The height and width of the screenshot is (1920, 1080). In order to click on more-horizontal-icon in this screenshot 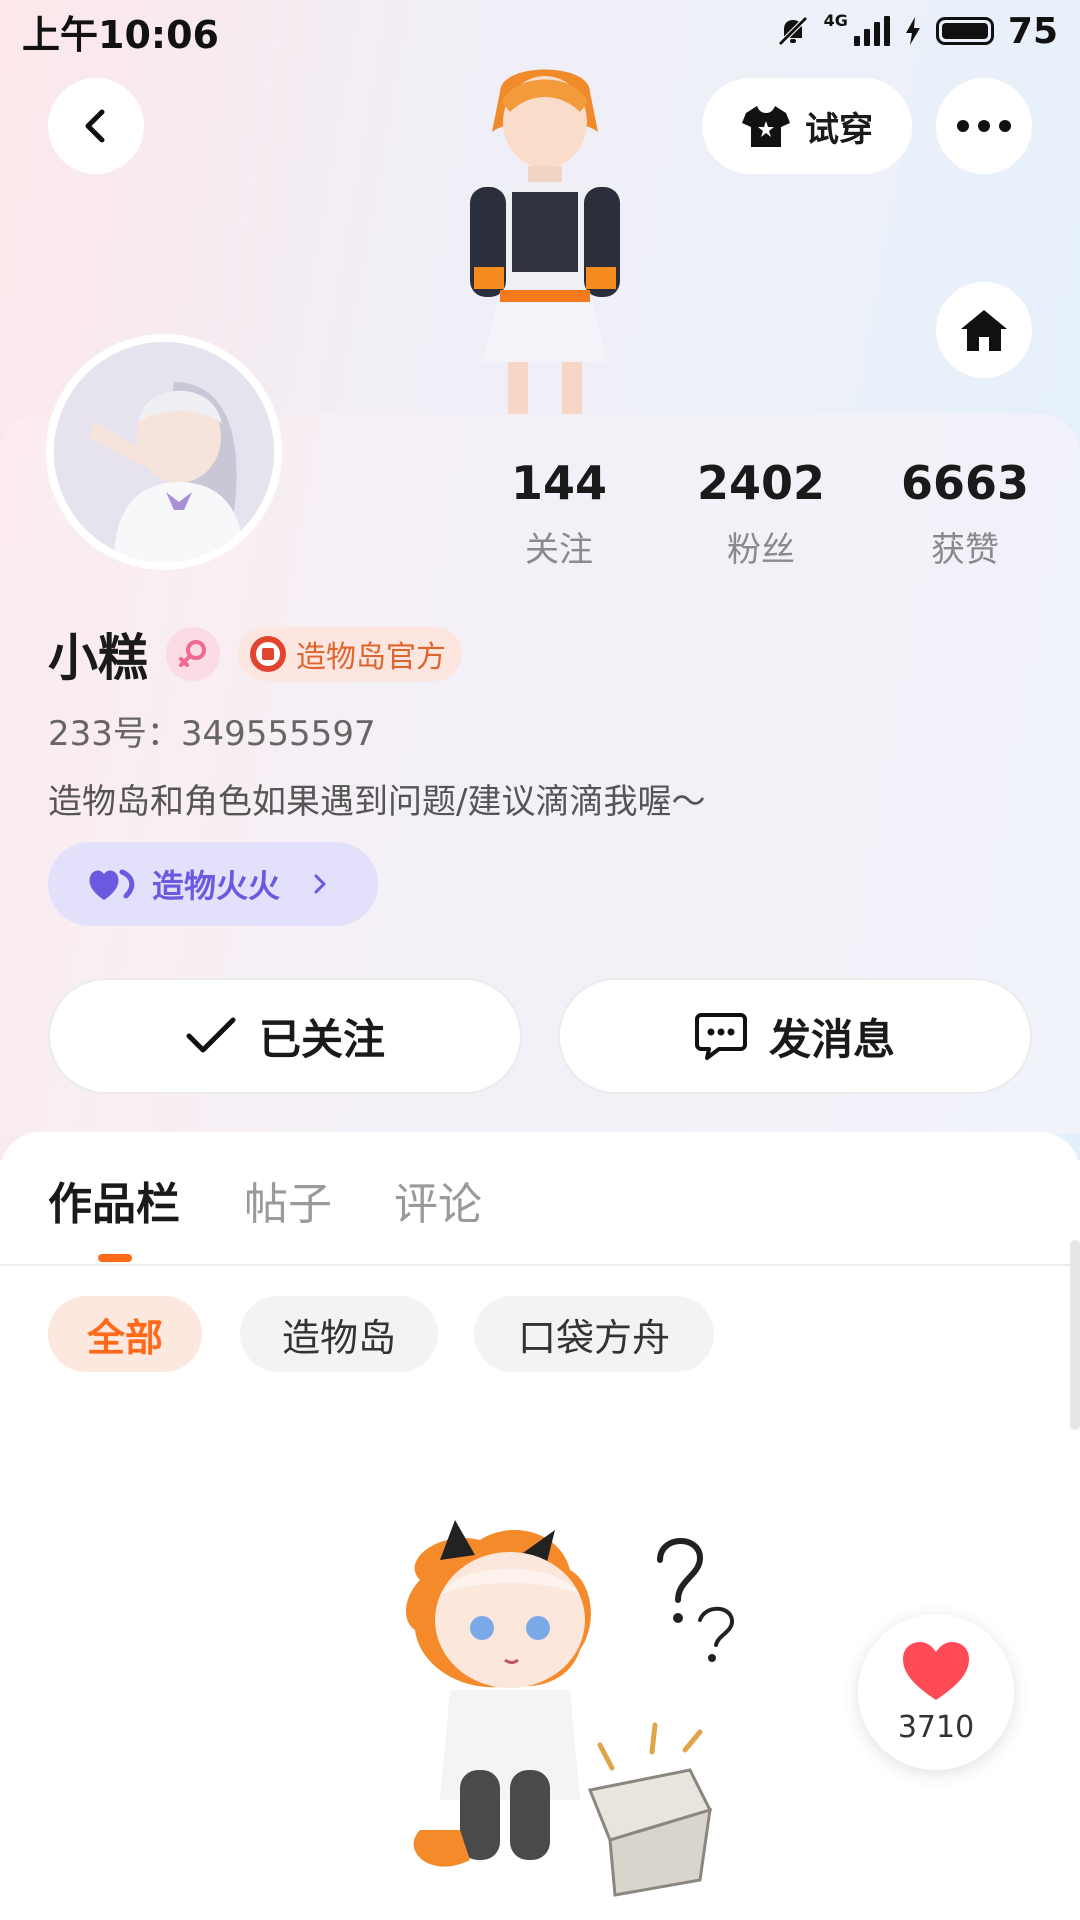, I will do `click(984, 126)`.